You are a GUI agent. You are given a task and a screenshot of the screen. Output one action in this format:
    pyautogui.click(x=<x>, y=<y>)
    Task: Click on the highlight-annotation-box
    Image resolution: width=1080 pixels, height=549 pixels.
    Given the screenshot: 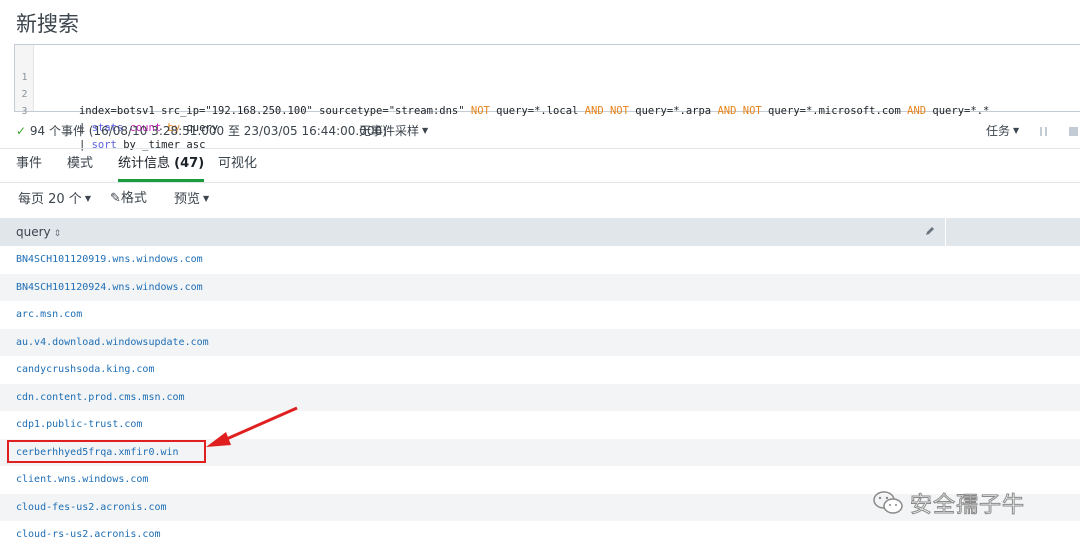 What is the action you would take?
    pyautogui.click(x=106, y=451)
    